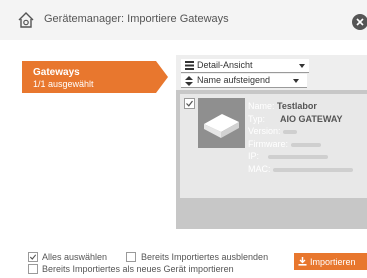 The image size is (367, 278). I want to click on import-button: Importieren, so click(330, 261).